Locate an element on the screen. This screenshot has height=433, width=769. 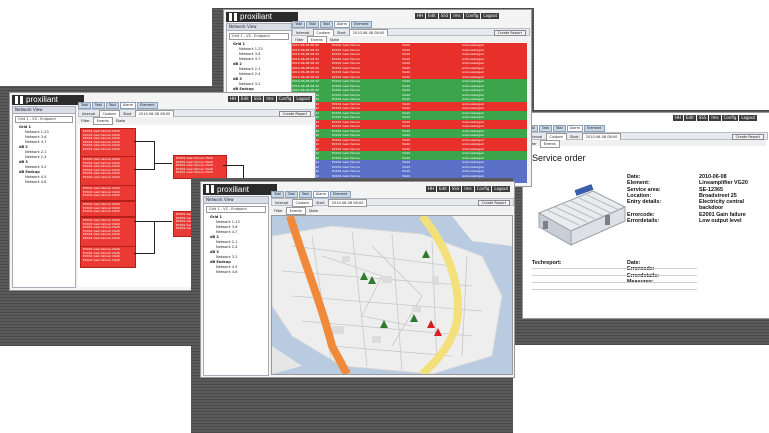
field-value: 2010-06-08 is located at coordinates (713, 177).